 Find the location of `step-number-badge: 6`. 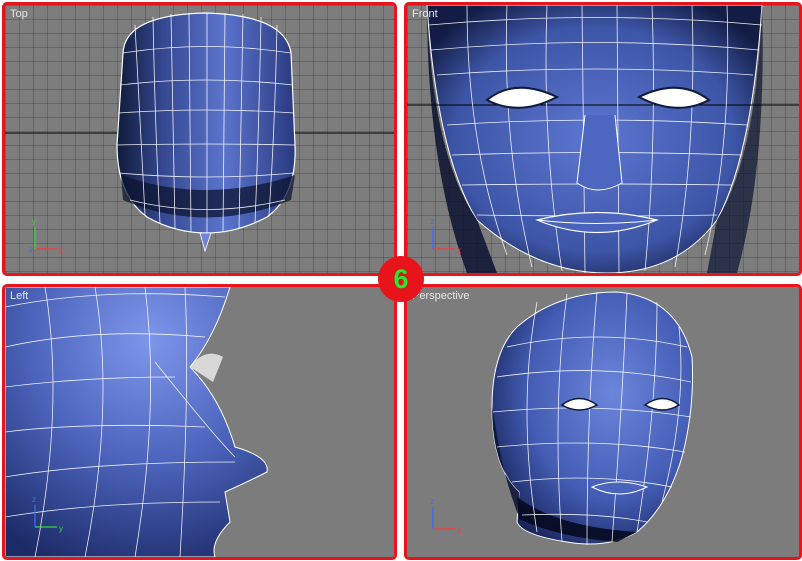

step-number-badge: 6 is located at coordinates (401, 279).